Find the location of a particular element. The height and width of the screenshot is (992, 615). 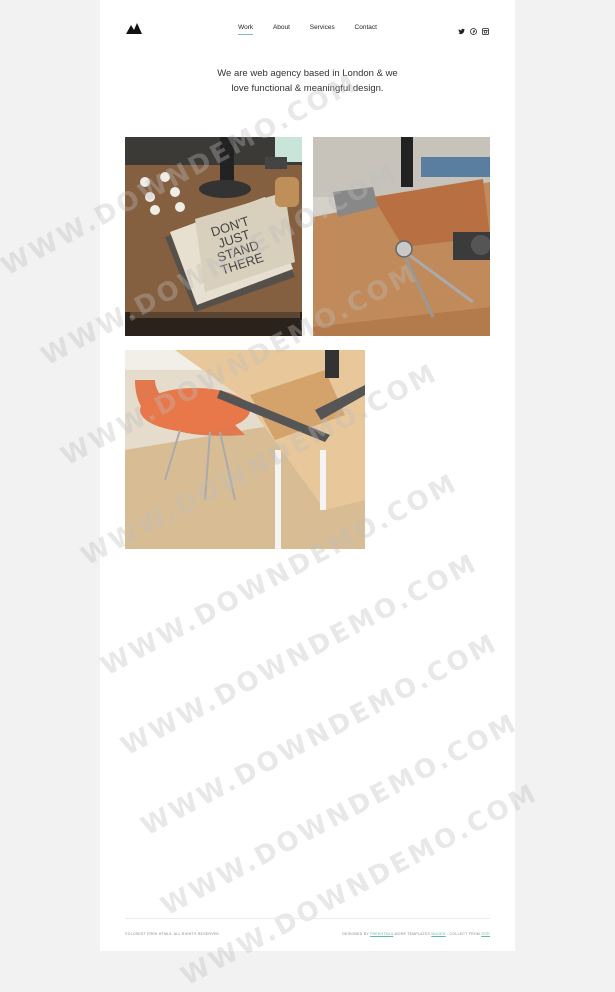

nav-item-services: Services is located at coordinates (322, 29).